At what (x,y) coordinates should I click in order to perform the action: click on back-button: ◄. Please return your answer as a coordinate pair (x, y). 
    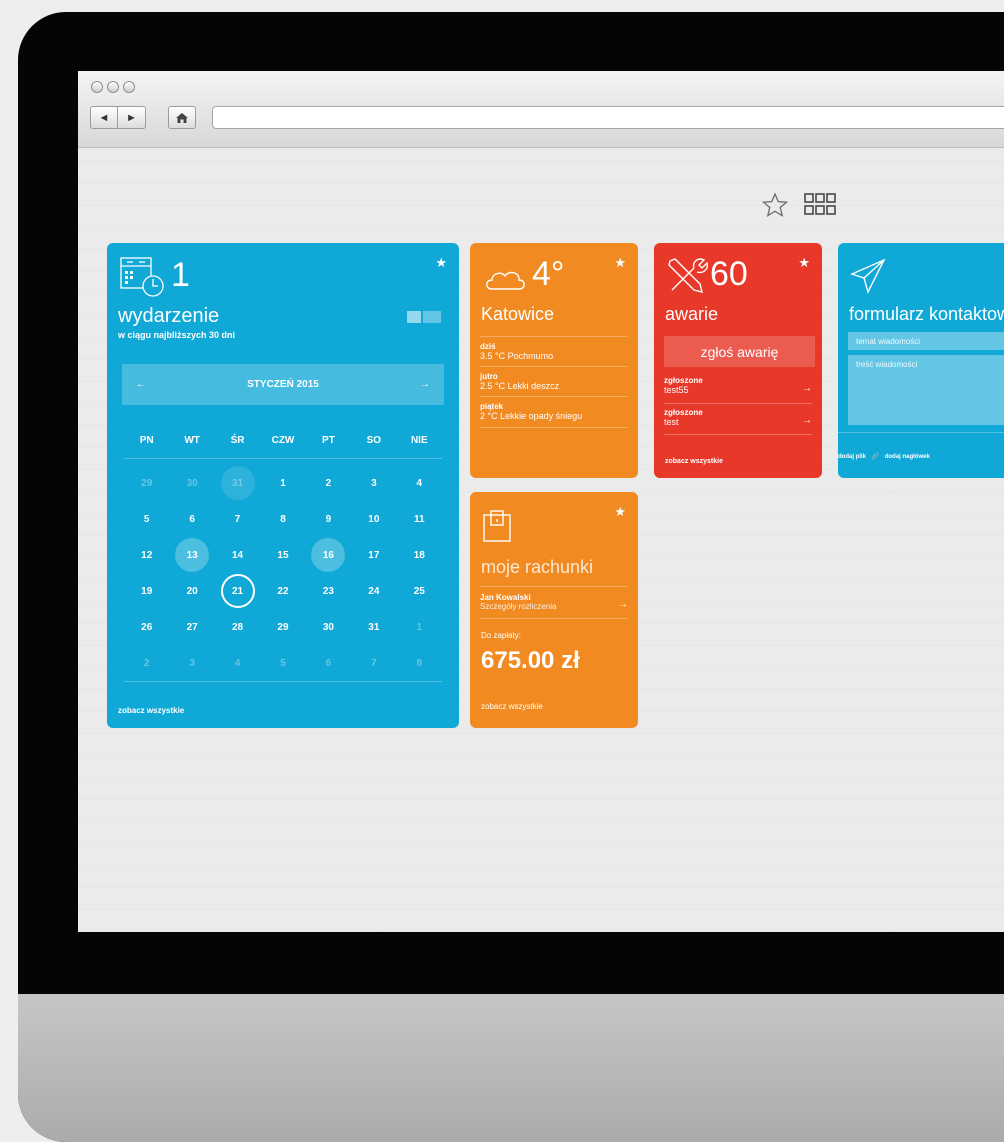
    Looking at the image, I should click on (104, 117).